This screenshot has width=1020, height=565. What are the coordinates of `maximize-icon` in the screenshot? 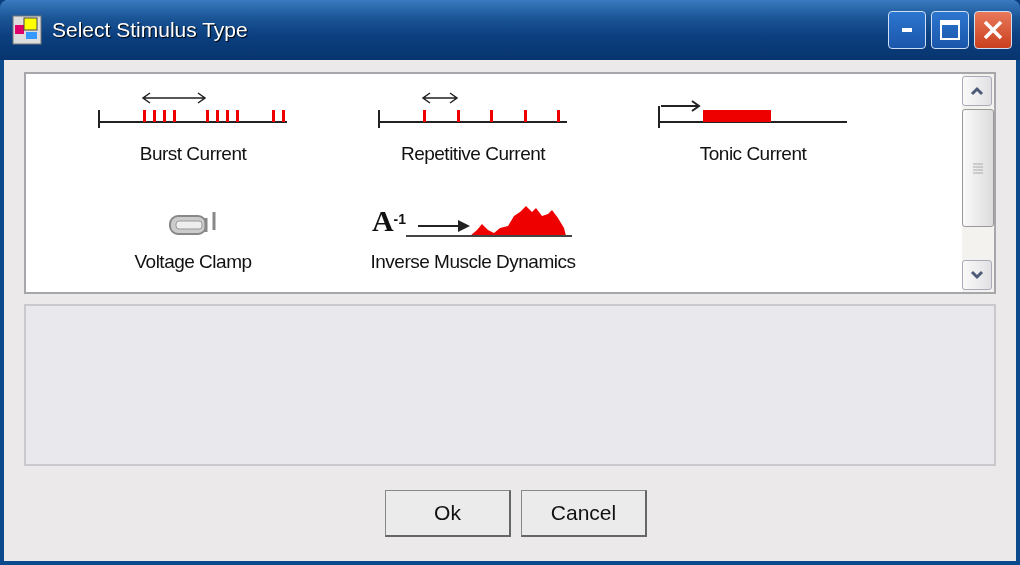 It's located at (950, 30).